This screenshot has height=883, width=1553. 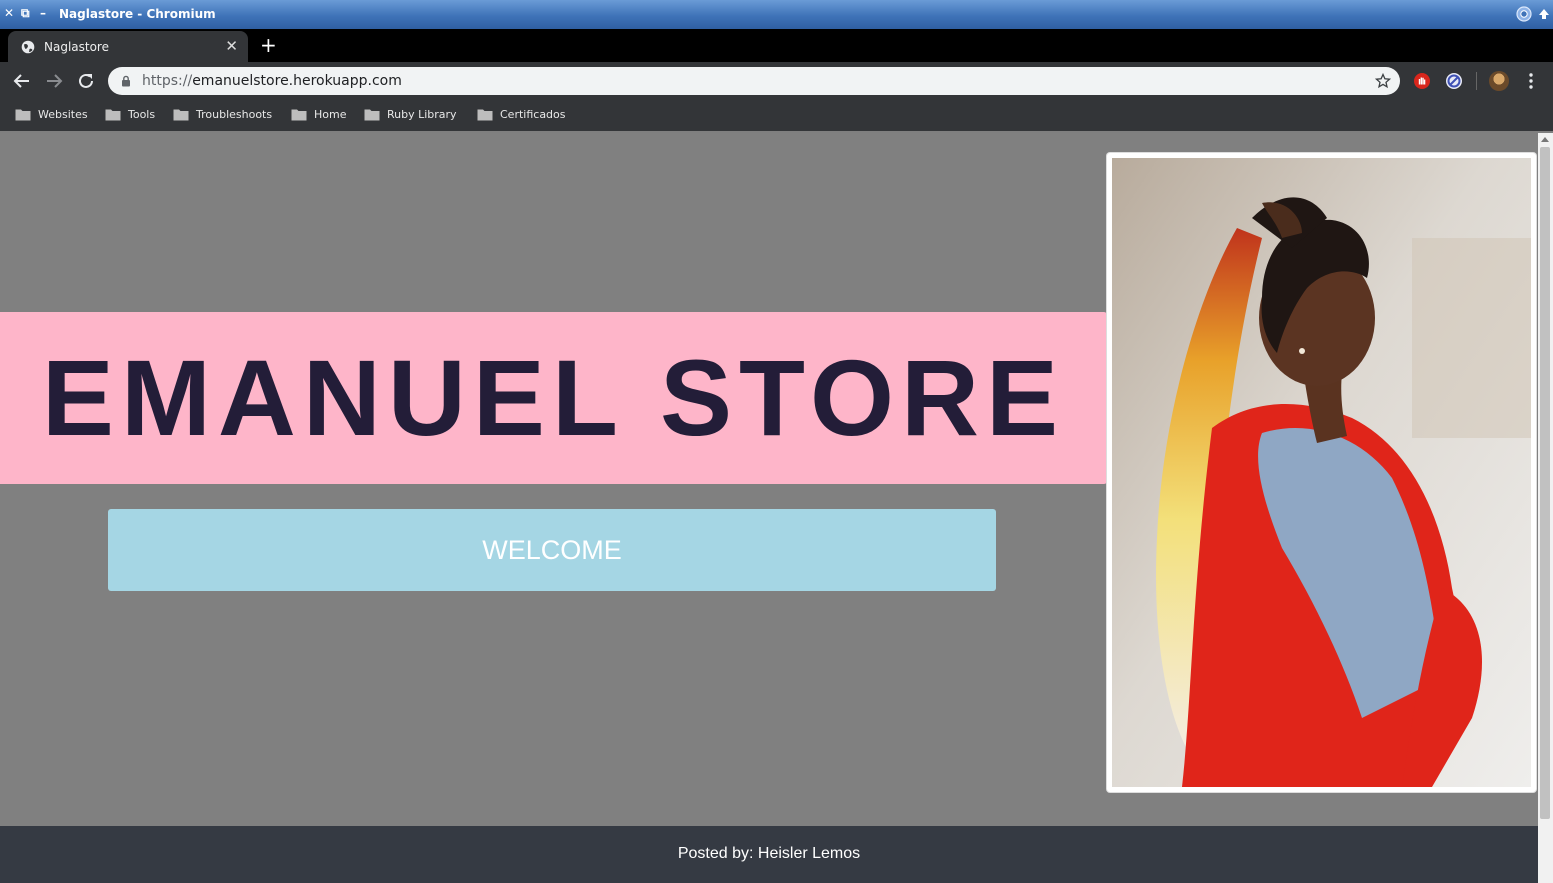 I want to click on vertical-scrollbar, so click(x=1545, y=508).